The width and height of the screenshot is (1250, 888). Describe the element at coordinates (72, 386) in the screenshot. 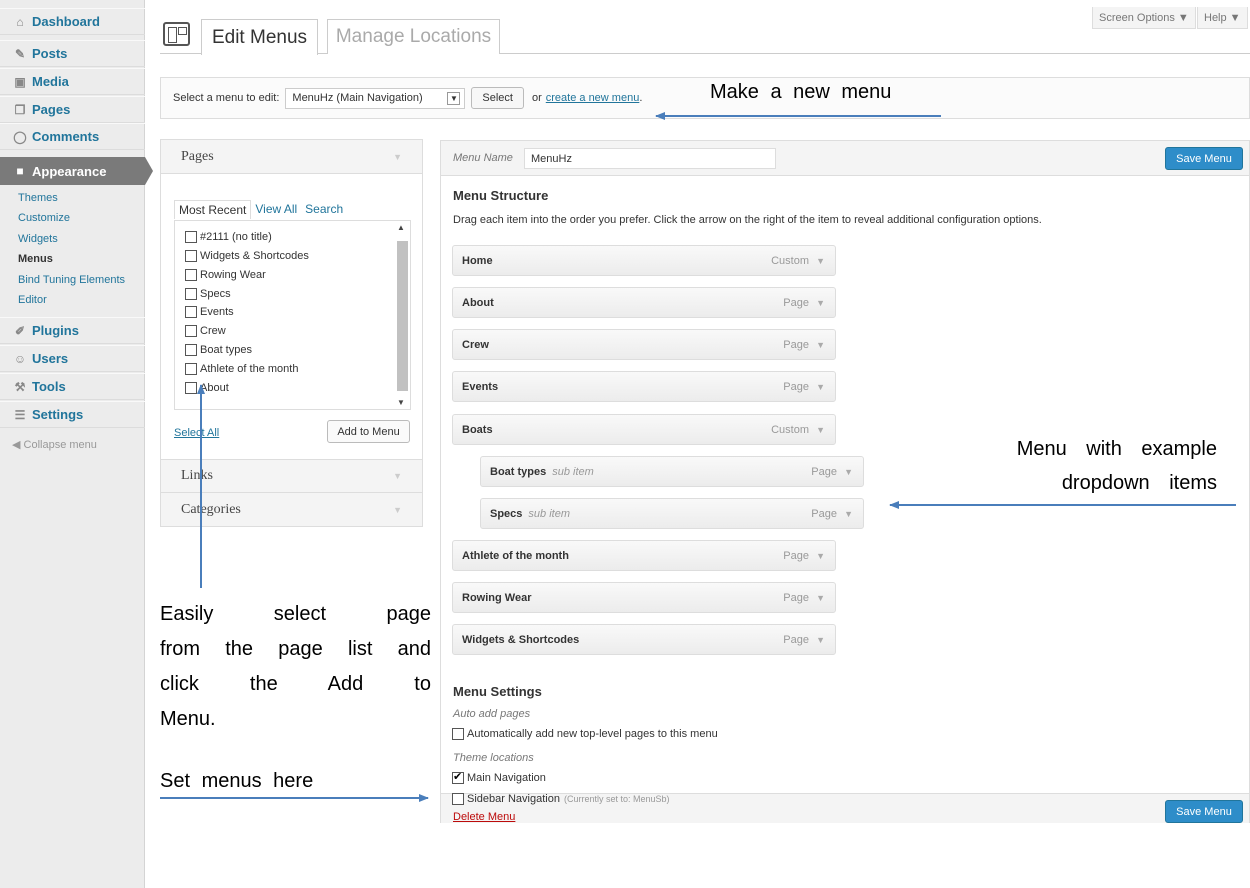

I see `sidebar-item-tools: ⚒ Tools` at that location.